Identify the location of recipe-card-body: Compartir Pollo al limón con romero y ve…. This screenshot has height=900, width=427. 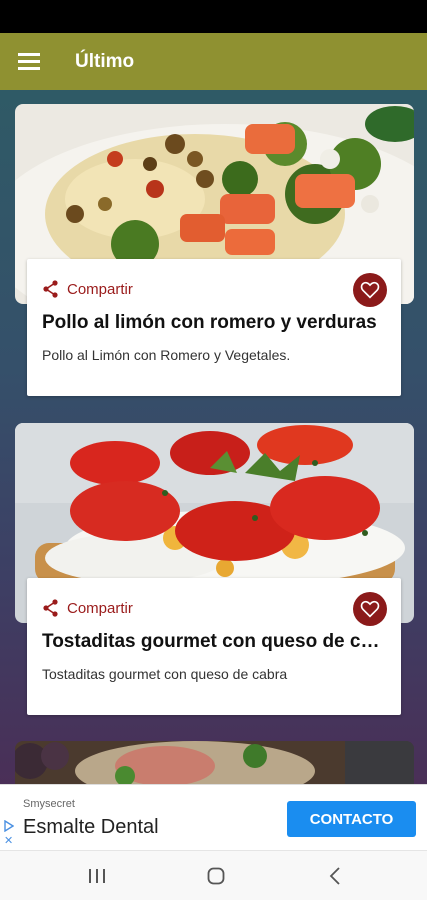
(214, 327).